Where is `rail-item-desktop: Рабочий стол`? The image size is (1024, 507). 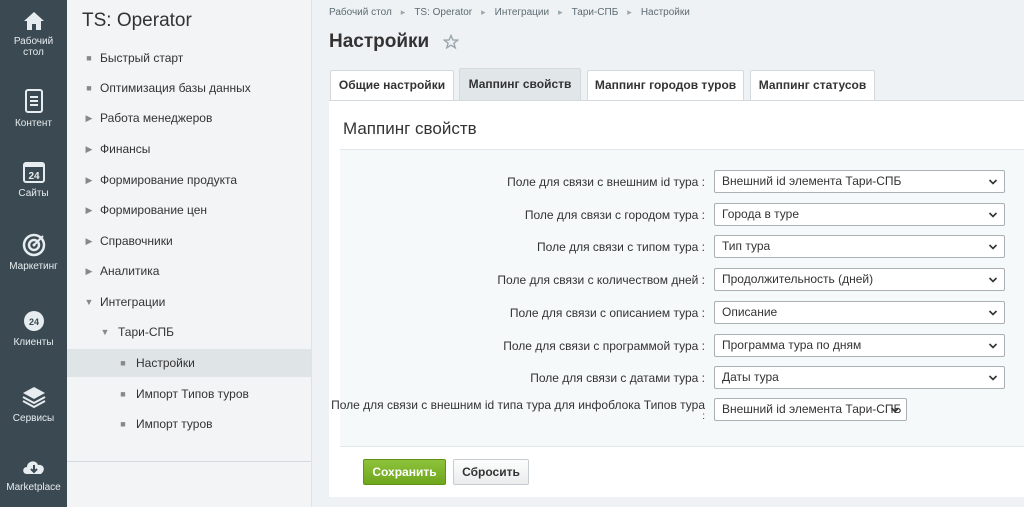 rail-item-desktop: Рабочий стол is located at coordinates (33, 34).